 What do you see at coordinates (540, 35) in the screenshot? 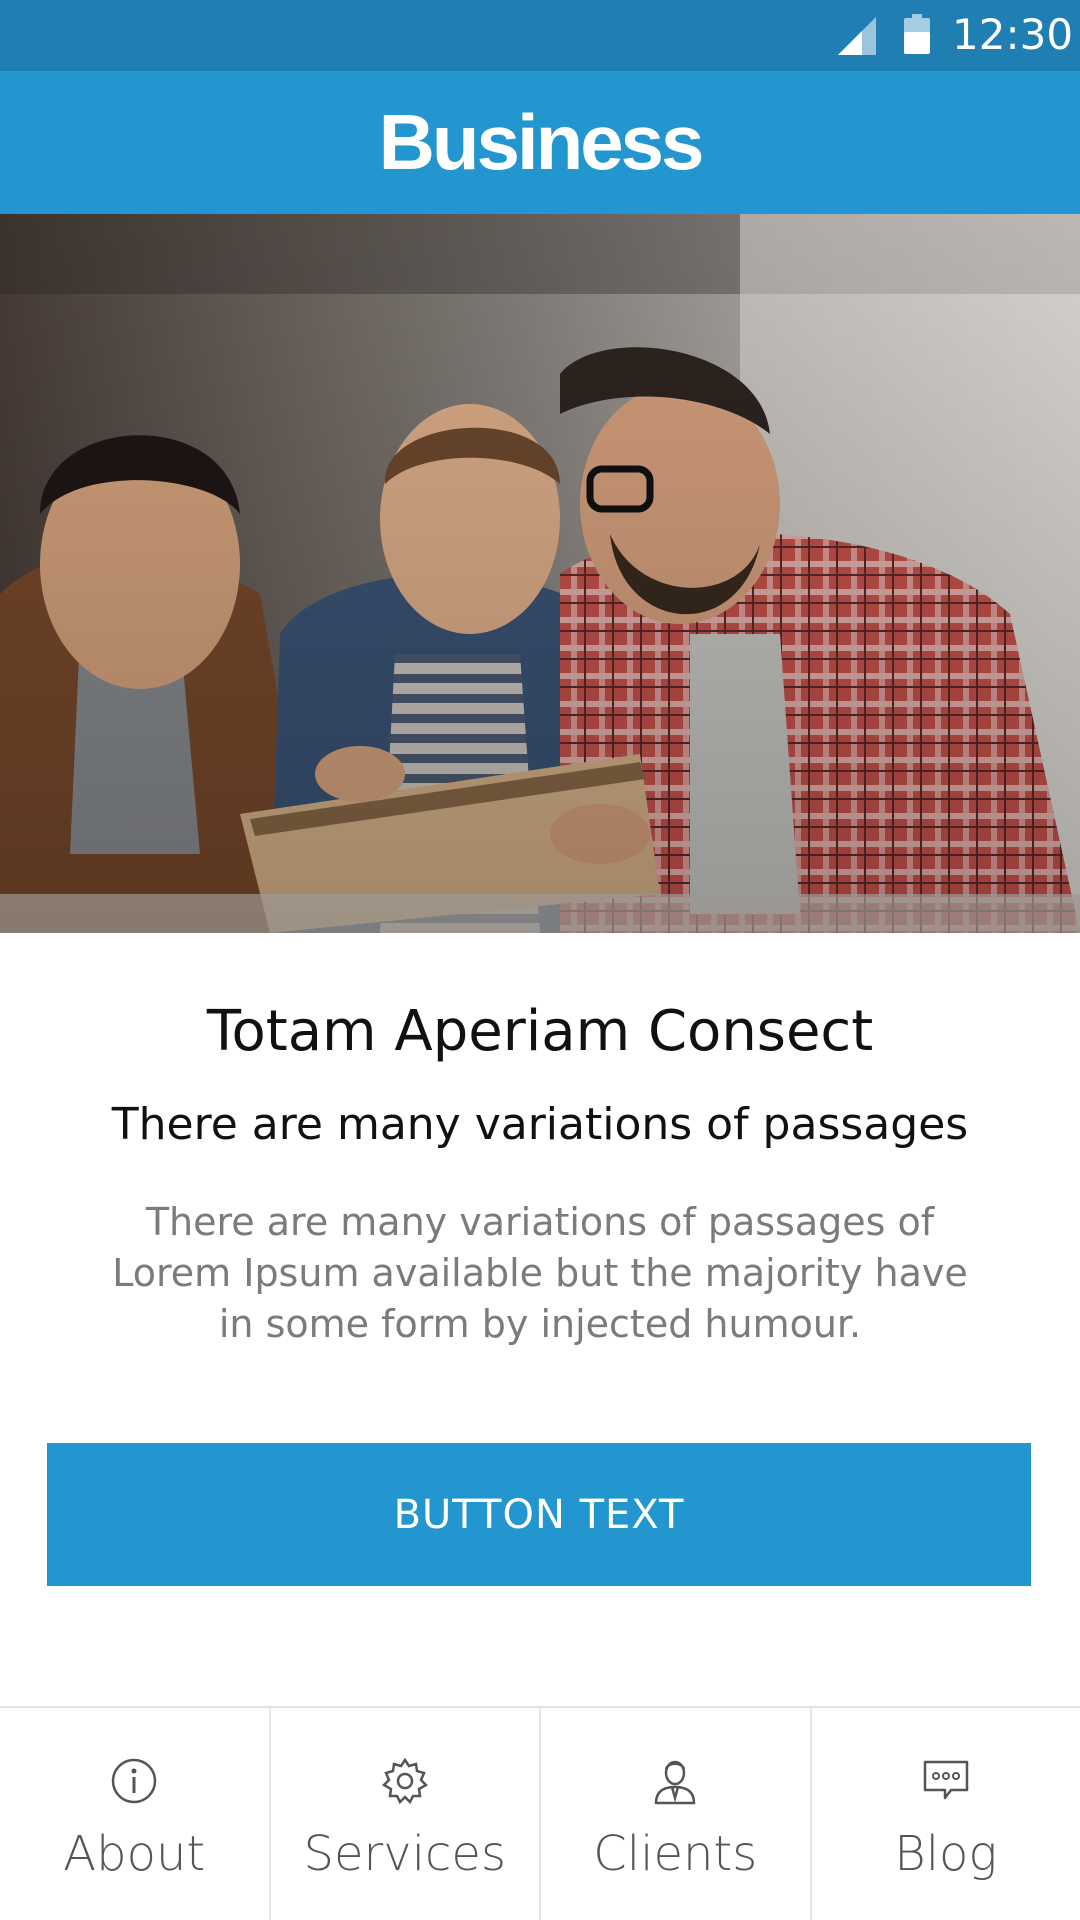
I see `status-bar: 12:30` at bounding box center [540, 35].